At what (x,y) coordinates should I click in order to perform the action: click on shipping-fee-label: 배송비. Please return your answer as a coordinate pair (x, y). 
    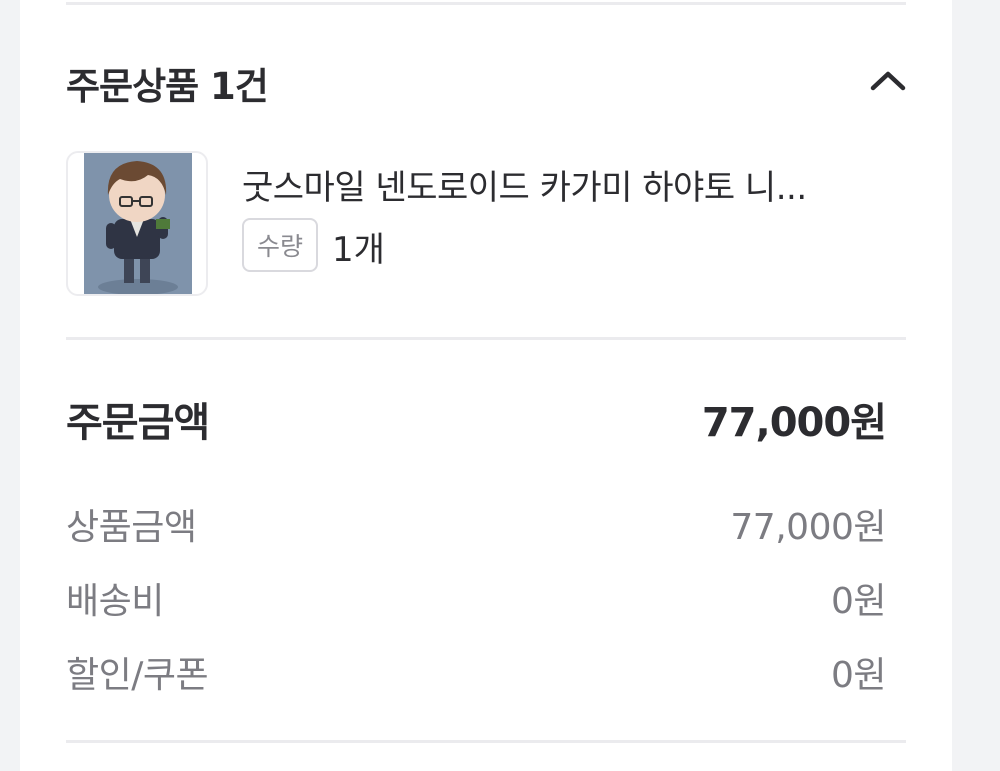
    Looking at the image, I should click on (115, 601).